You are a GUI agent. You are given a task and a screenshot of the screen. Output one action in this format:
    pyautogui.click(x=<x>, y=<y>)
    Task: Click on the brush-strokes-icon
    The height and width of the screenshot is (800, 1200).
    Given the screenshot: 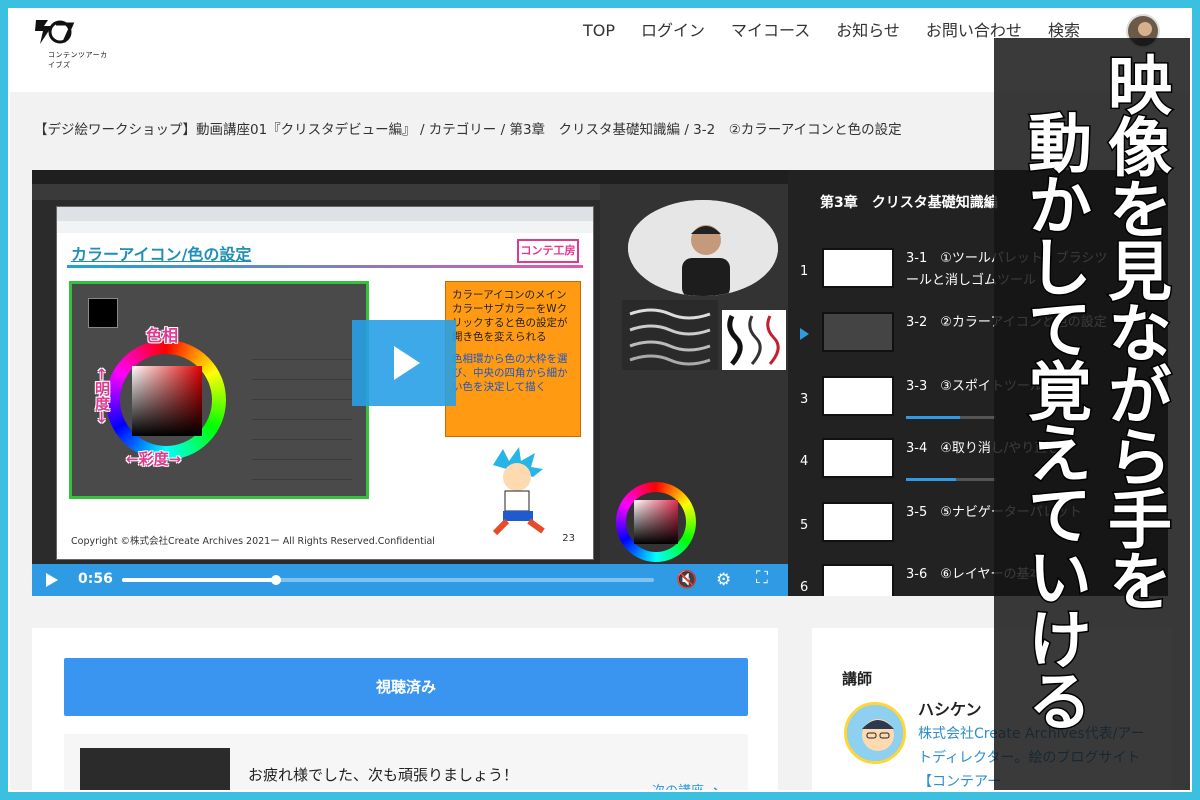 What is the action you would take?
    pyautogui.click(x=670, y=337)
    